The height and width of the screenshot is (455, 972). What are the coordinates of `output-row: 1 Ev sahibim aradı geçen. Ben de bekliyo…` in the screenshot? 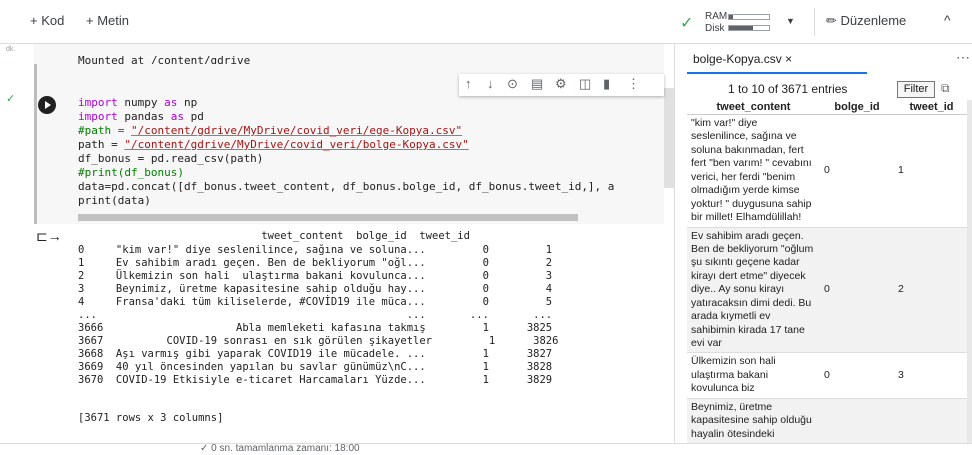 It's located at (315, 263).